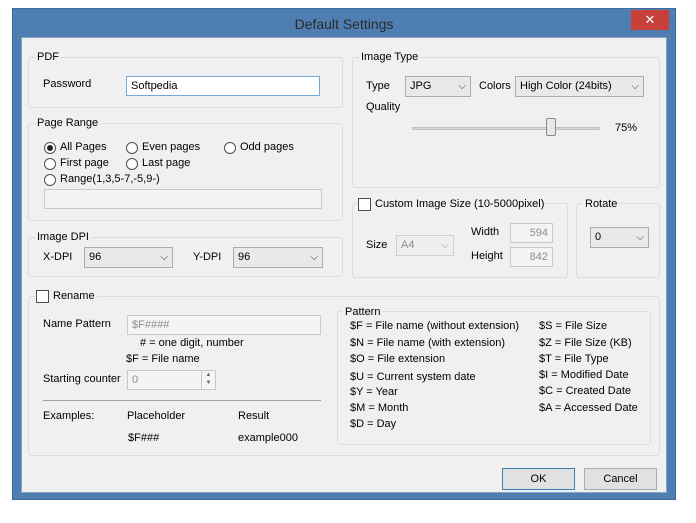 The width and height of the screenshot is (696, 523). I want to click on height-input: 842, so click(531, 257).